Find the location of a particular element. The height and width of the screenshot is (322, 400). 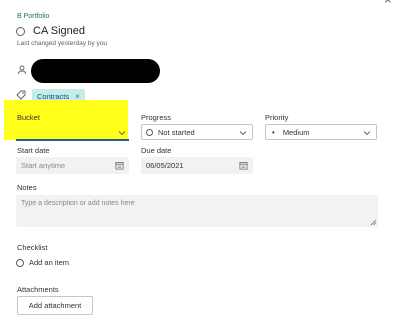

start-date-field: Start anytime is located at coordinates (72, 165).